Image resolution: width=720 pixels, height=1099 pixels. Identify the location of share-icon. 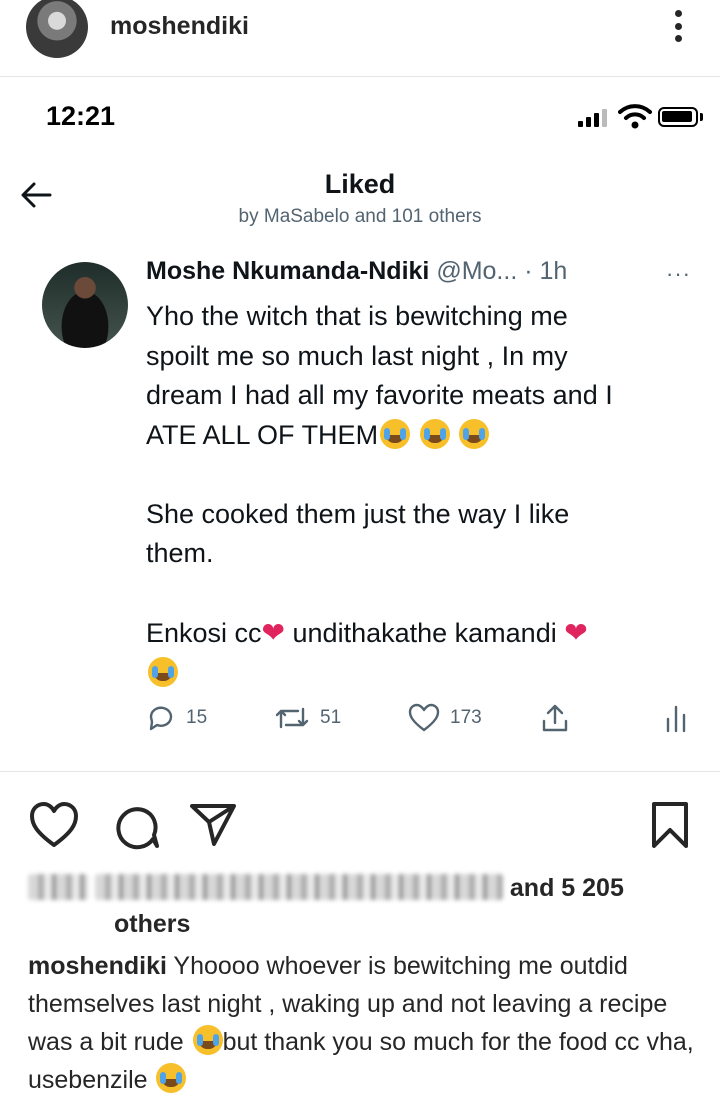
(555, 718).